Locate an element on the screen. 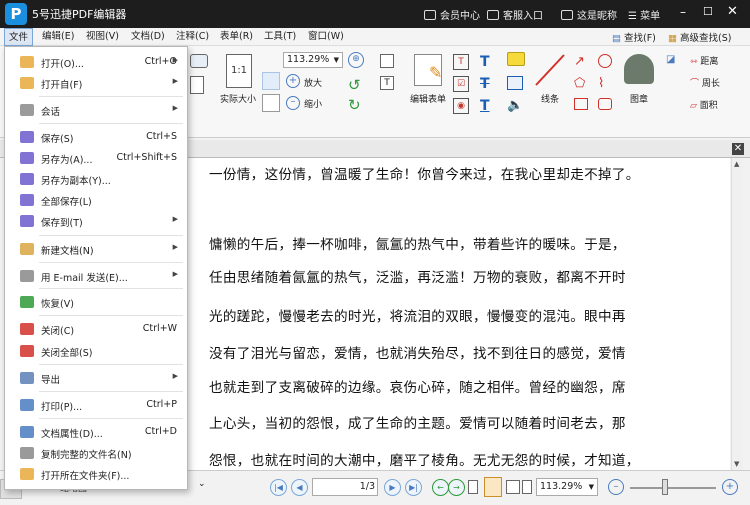 This screenshot has height=505, width=750. advanced-find-icon: ▦ is located at coordinates (674, 38).